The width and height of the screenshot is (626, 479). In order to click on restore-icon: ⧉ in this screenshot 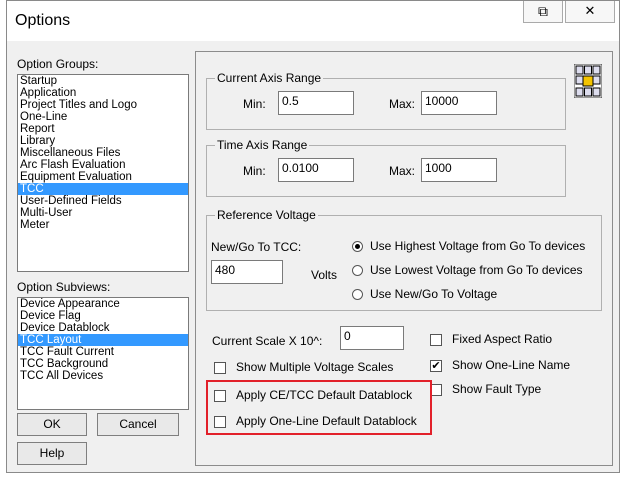, I will do `click(543, 11)`.